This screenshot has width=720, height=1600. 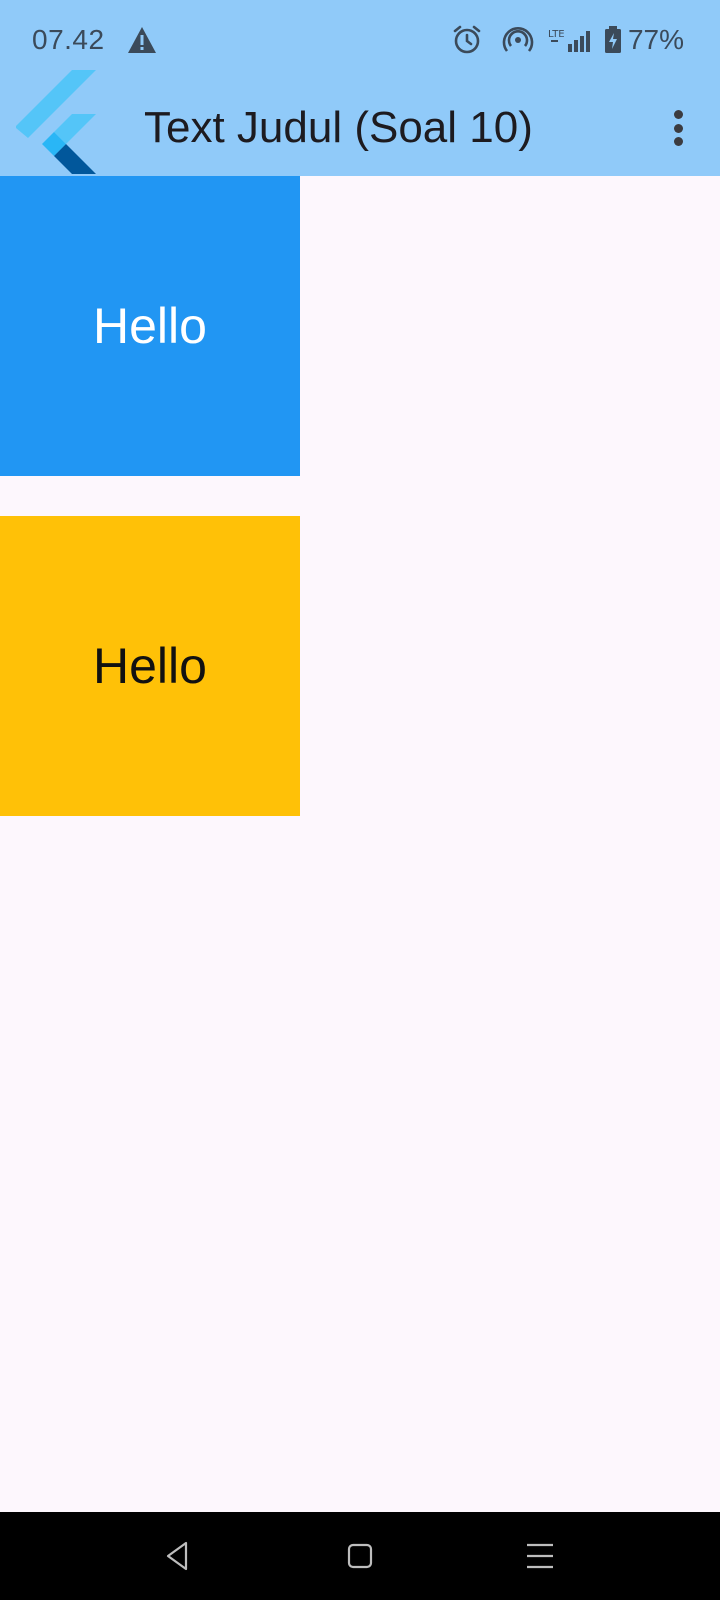 I want to click on status-time: 07.42, so click(x=68, y=39).